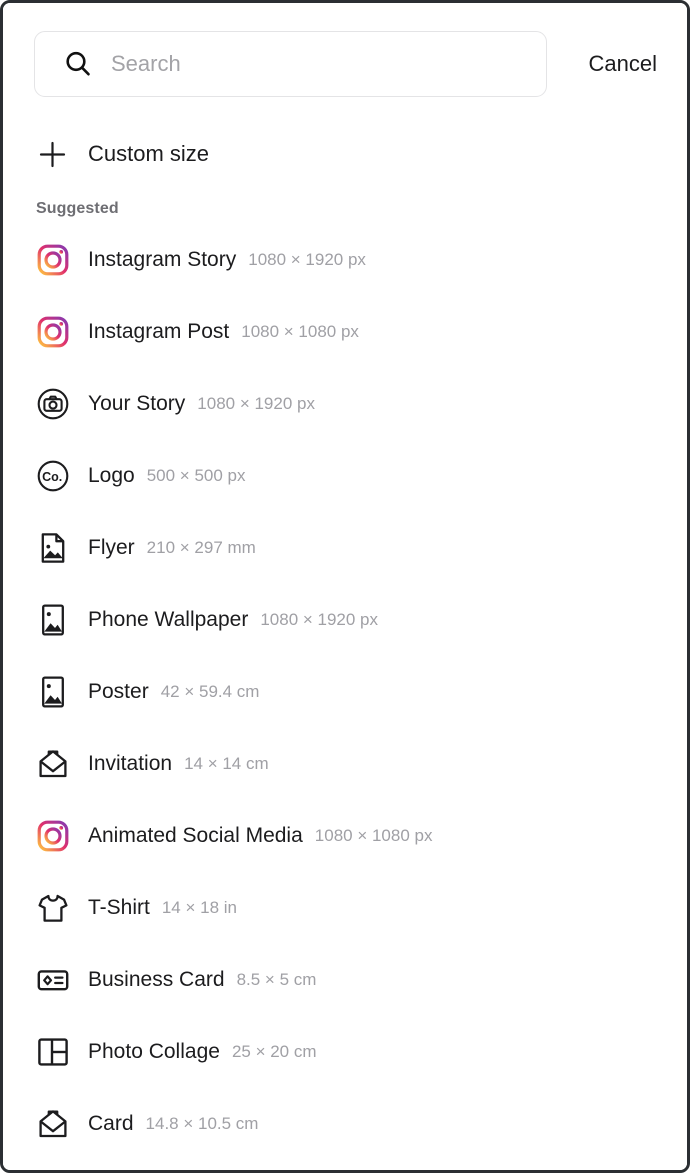 The width and height of the screenshot is (690, 1173). Describe the element at coordinates (118, 691) in the screenshot. I see `list-item-label: Poster` at that location.